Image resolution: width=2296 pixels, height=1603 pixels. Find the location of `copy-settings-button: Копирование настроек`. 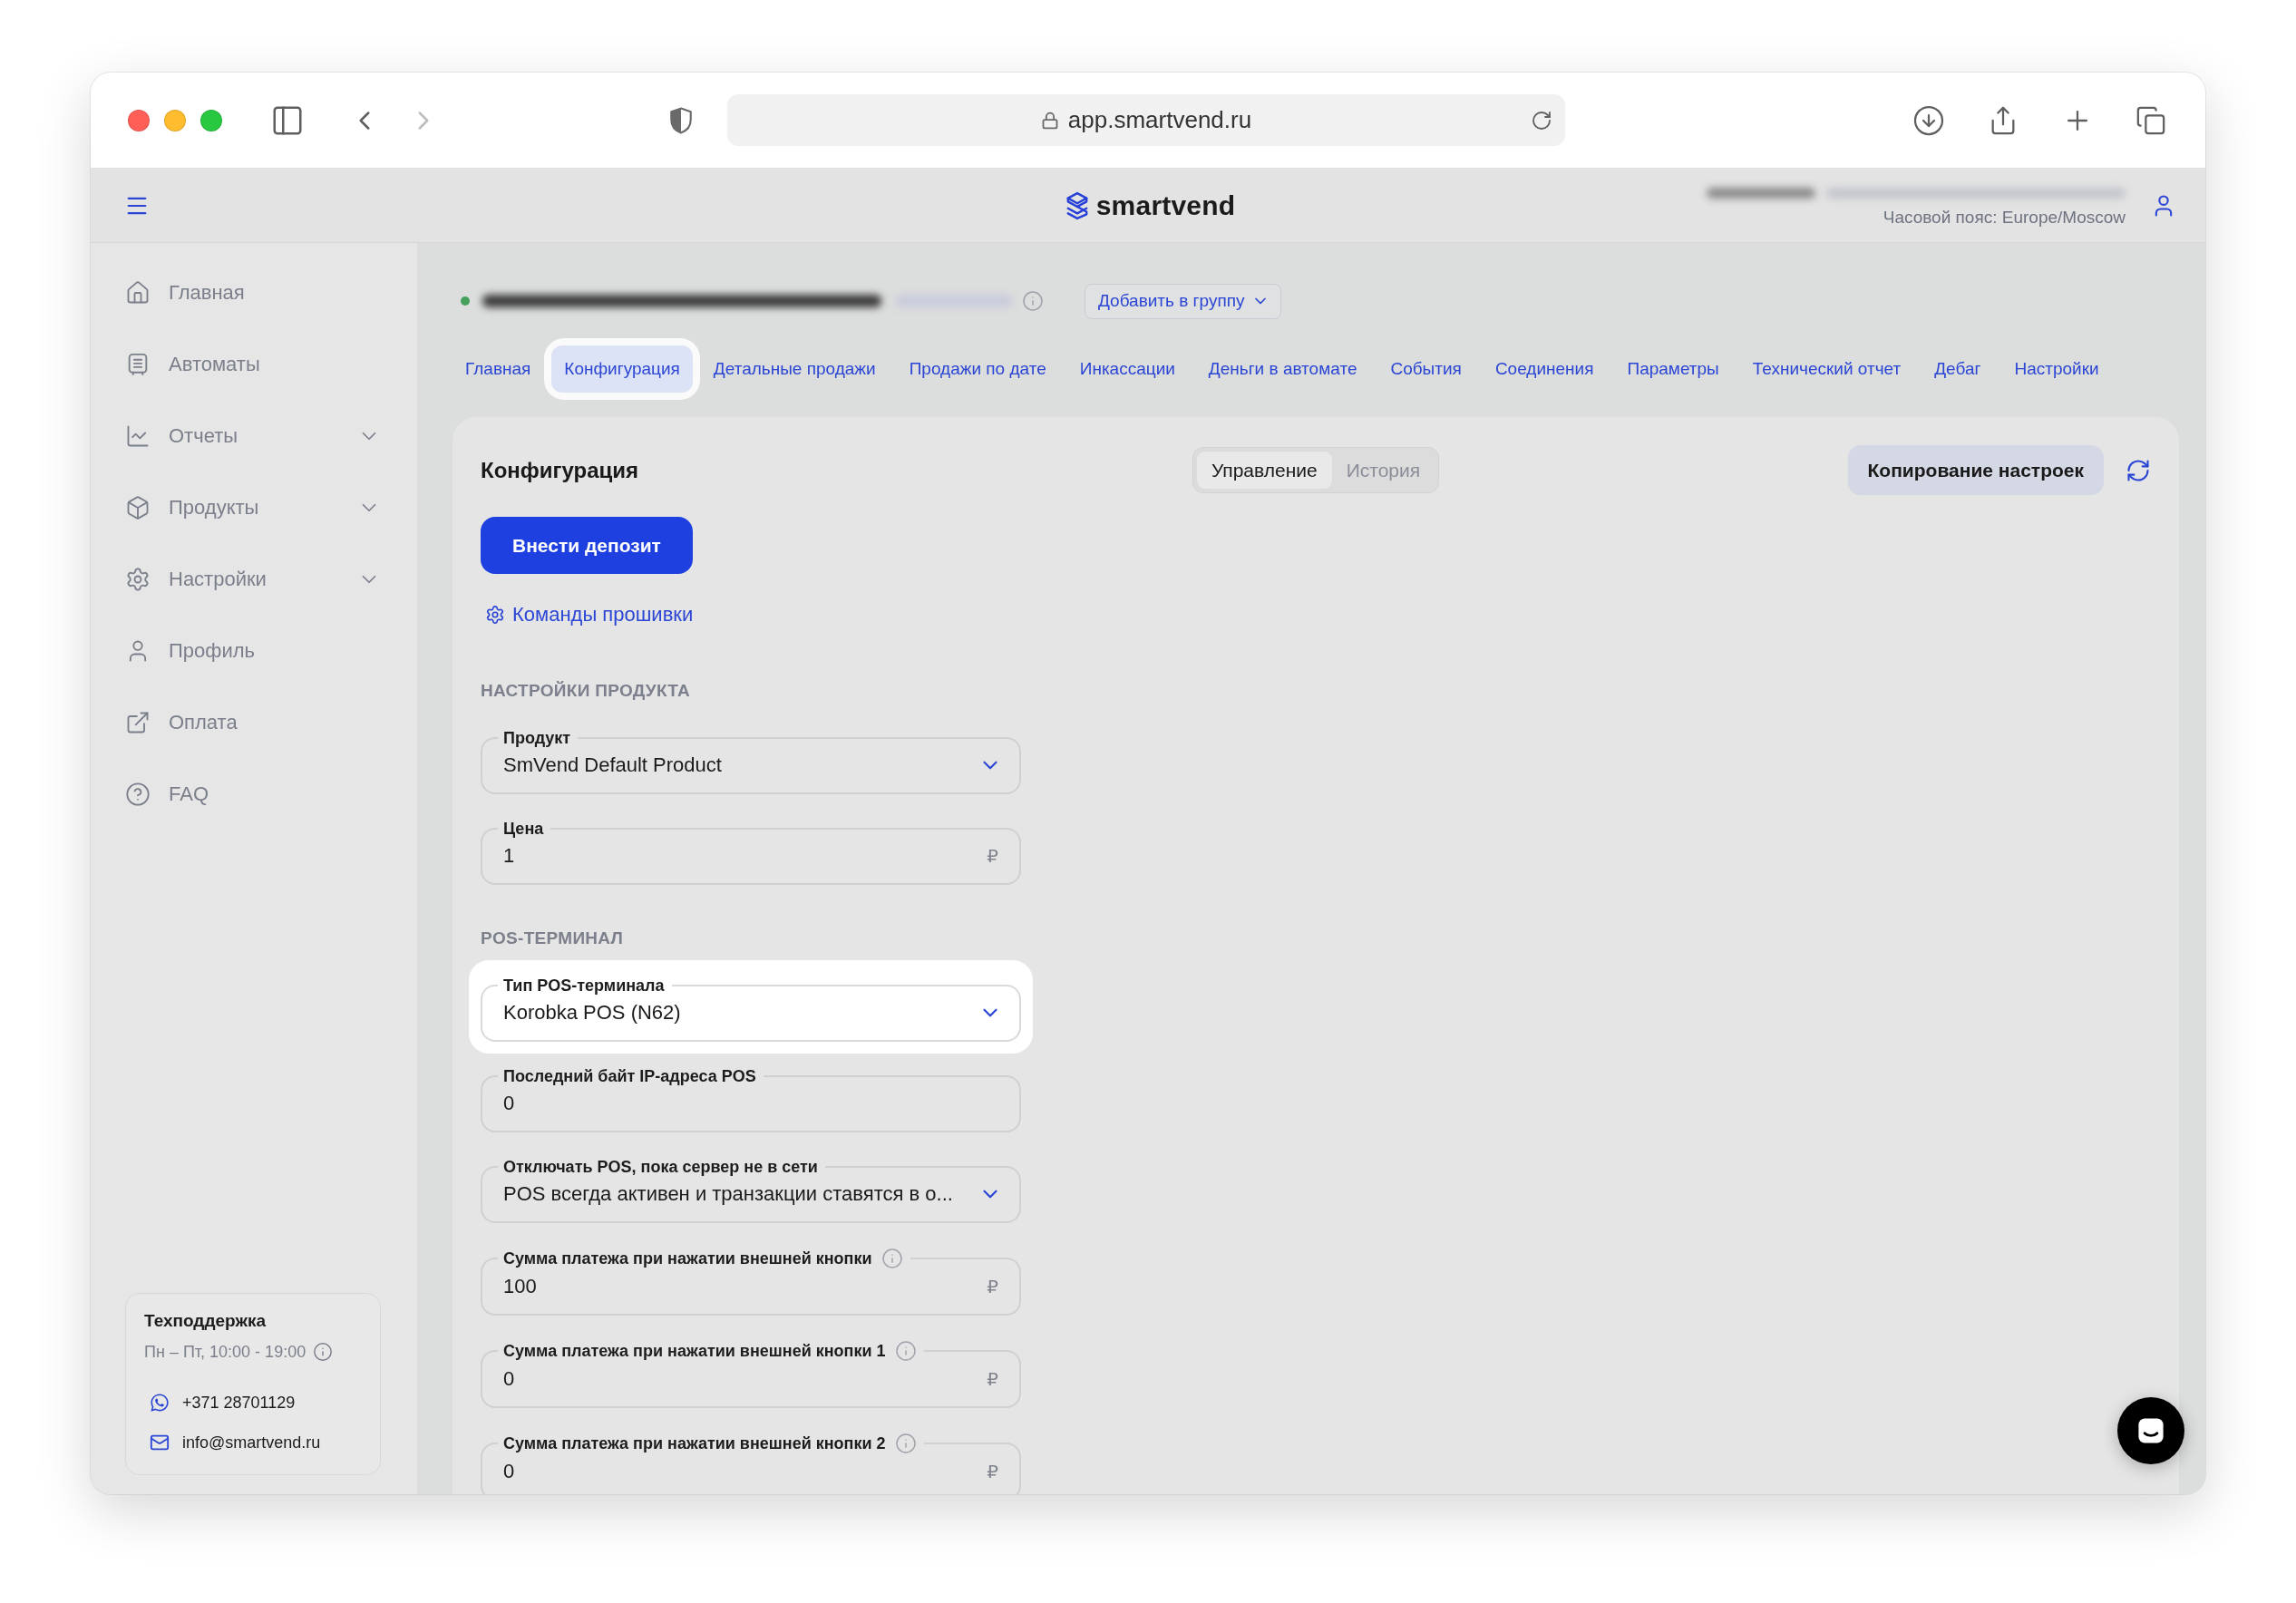

copy-settings-button: Копирование настроек is located at coordinates (1975, 470).